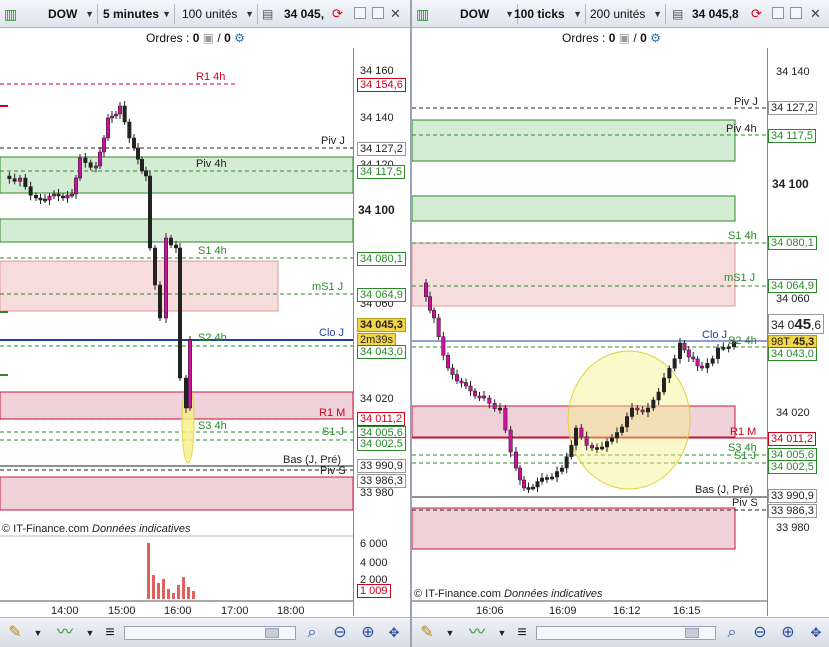  What do you see at coordinates (139, 286) in the screenshot?
I see `zone-s1-4h` at bounding box center [139, 286].